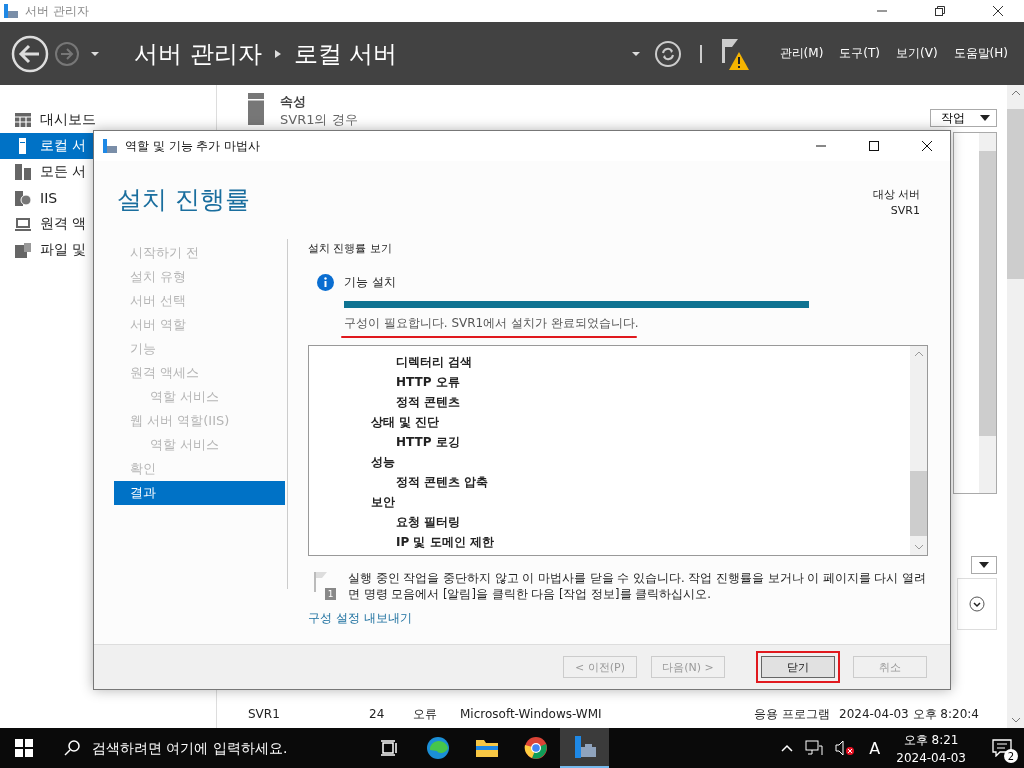 The height and width of the screenshot is (768, 1024). Describe the element at coordinates (442, 482) in the screenshot. I see `feature-item: 정적 콘텐츠 압축` at that location.